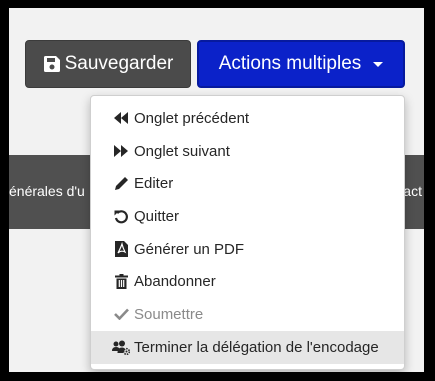 The height and width of the screenshot is (381, 435). I want to click on menu-item-label: Soumettre, so click(169, 314).